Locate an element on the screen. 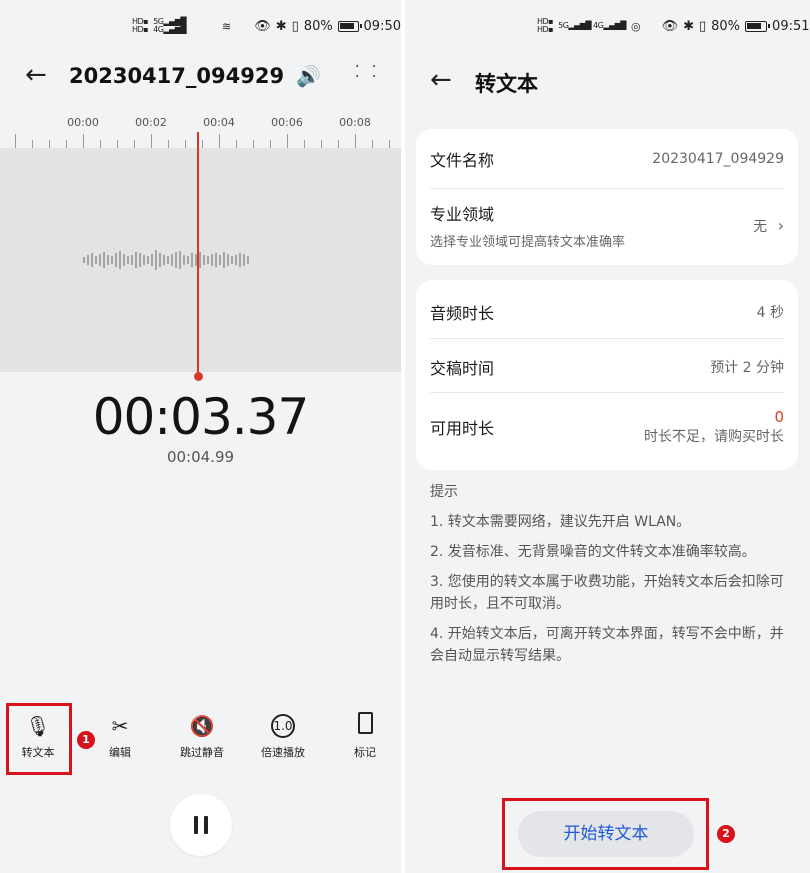 The height and width of the screenshot is (873, 810). playhead-handle is located at coordinates (198, 376).